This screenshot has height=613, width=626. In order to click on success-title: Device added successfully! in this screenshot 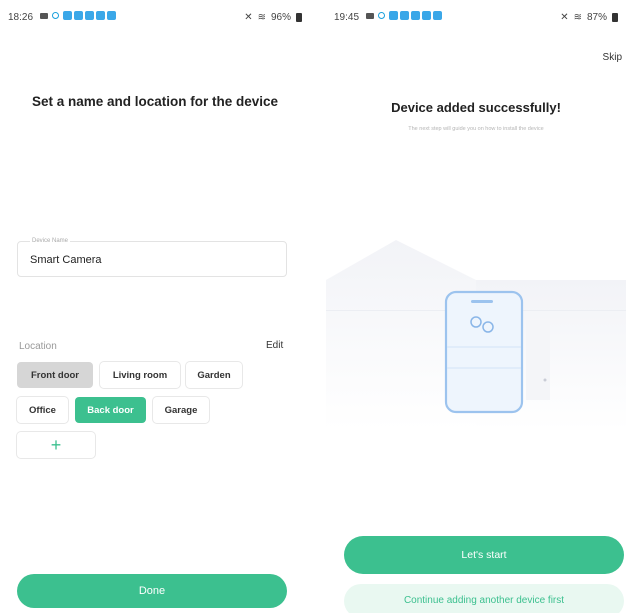, I will do `click(476, 107)`.